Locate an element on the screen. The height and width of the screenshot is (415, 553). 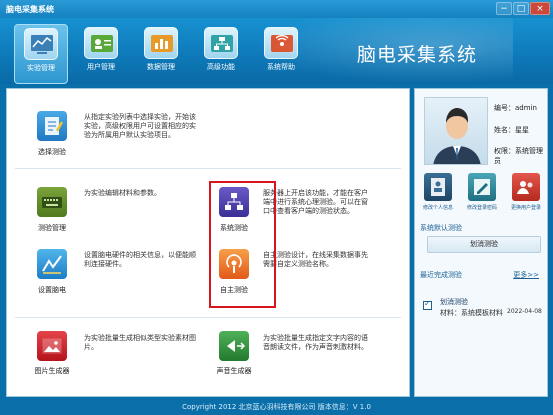
recent-test-material: 材料：系统模板材料 is located at coordinates (471, 313).